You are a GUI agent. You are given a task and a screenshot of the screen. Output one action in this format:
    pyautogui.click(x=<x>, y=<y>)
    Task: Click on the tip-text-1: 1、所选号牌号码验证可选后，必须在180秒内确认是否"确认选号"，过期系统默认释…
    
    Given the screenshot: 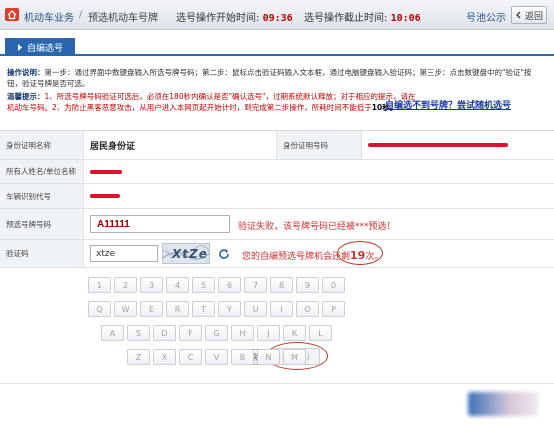 What is the action you would take?
    pyautogui.click(x=230, y=96)
    